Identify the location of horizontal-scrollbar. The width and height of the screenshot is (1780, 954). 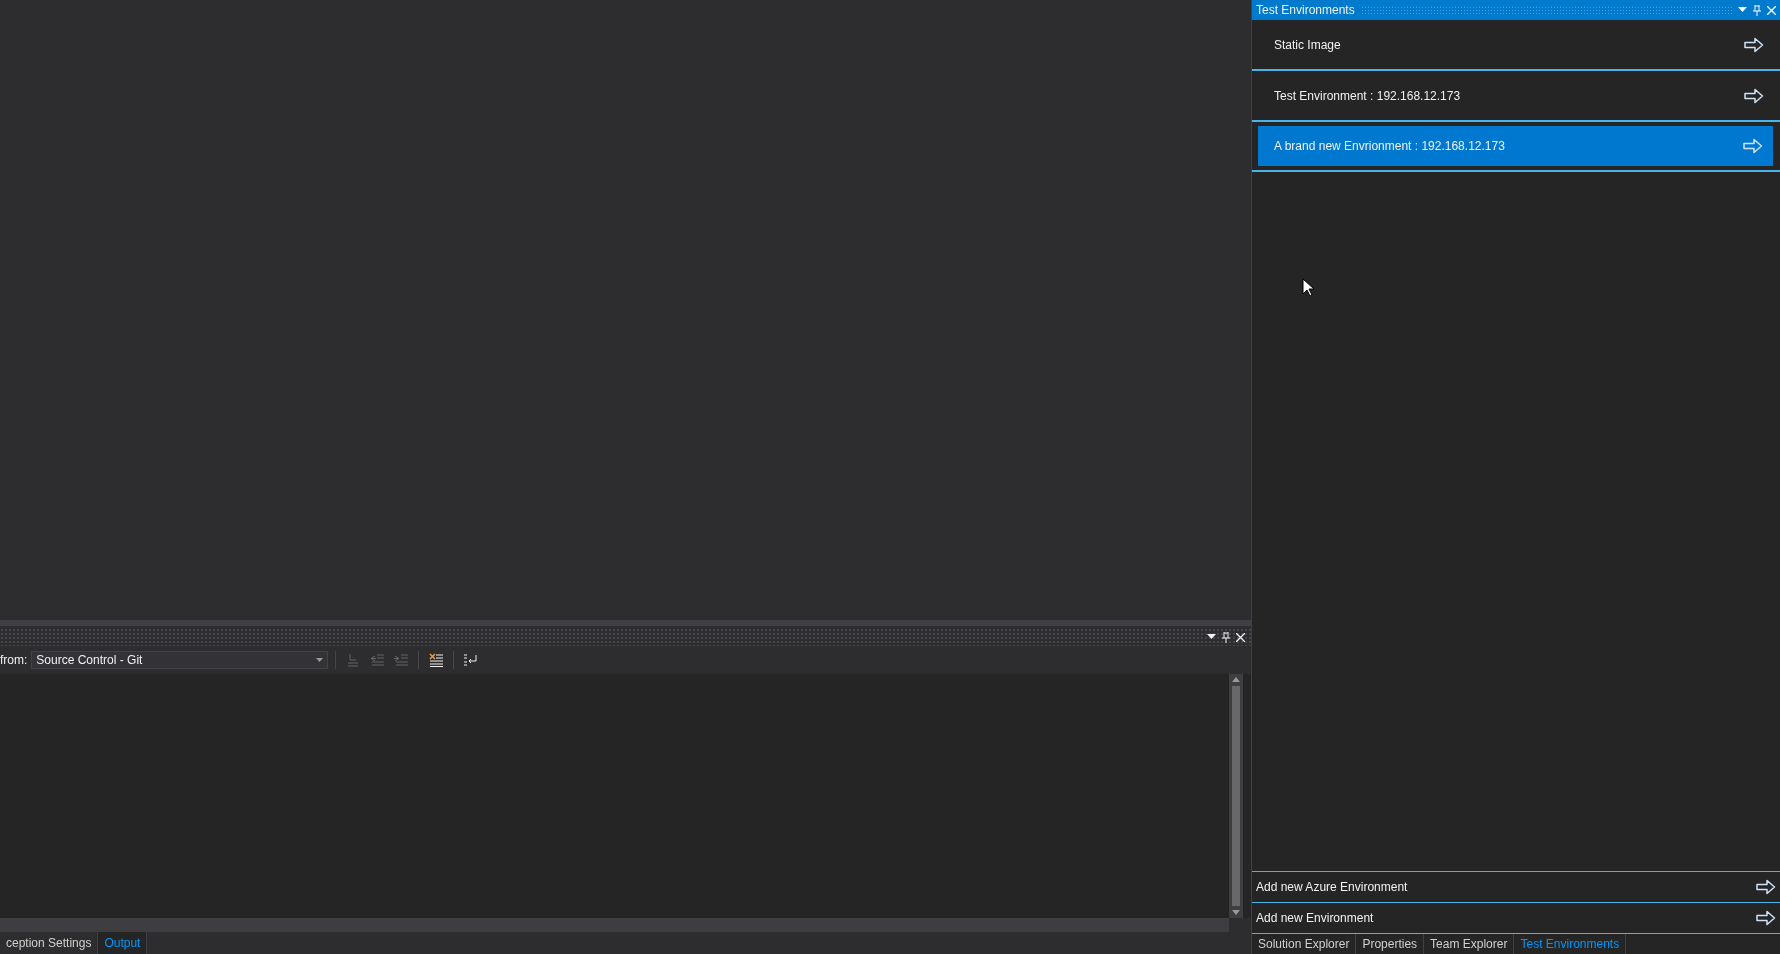
(614, 925).